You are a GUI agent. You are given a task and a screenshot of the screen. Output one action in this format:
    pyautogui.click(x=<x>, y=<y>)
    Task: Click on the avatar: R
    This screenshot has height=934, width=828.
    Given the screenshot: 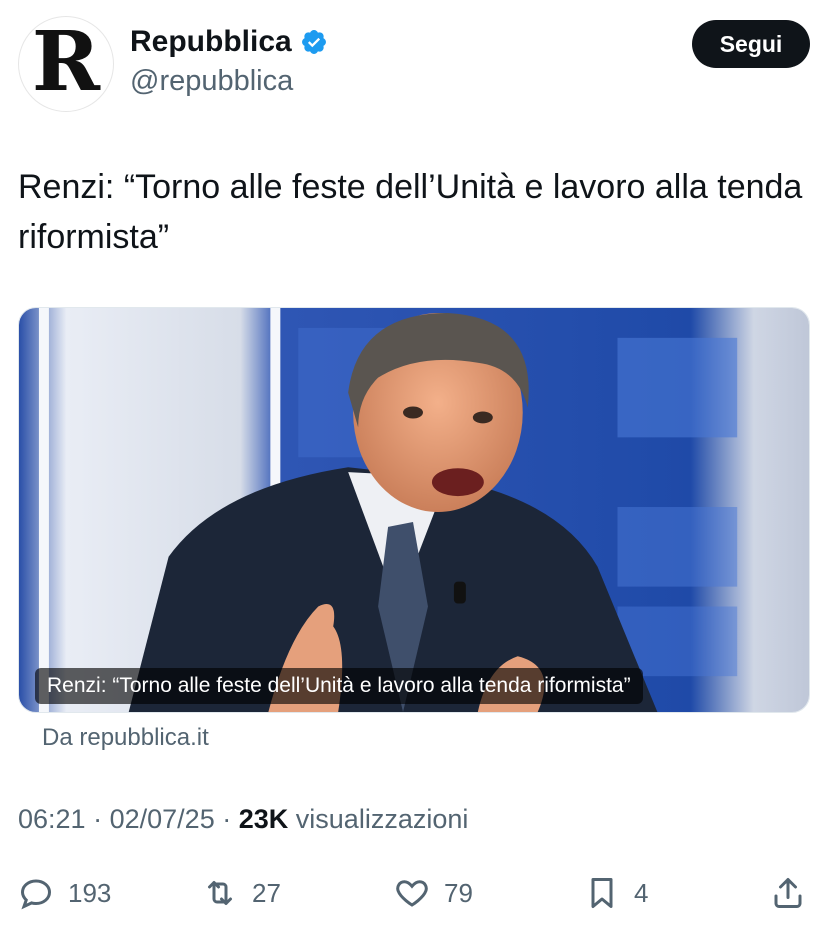 What is the action you would take?
    pyautogui.click(x=66, y=64)
    